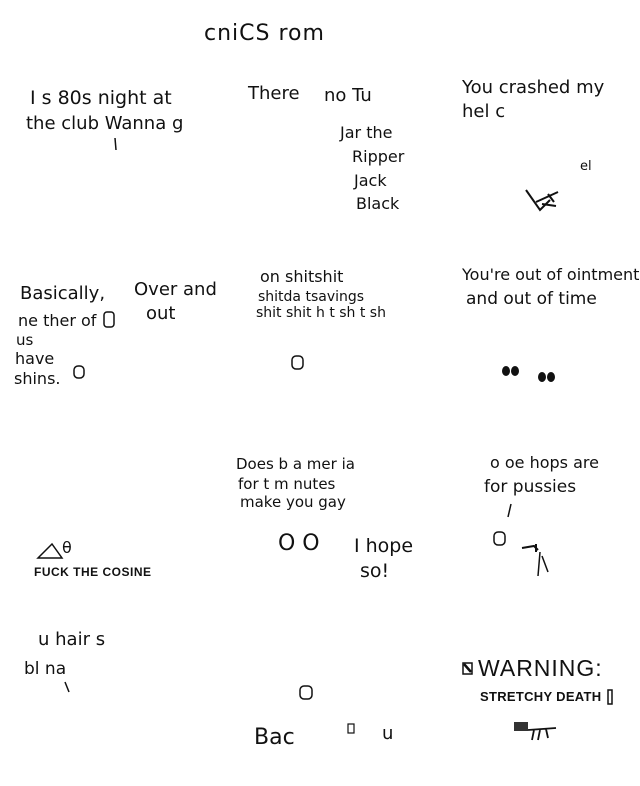 The image size is (640, 786). What do you see at coordinates (535, 560) in the screenshot?
I see `figure-with-gun-doodle` at bounding box center [535, 560].